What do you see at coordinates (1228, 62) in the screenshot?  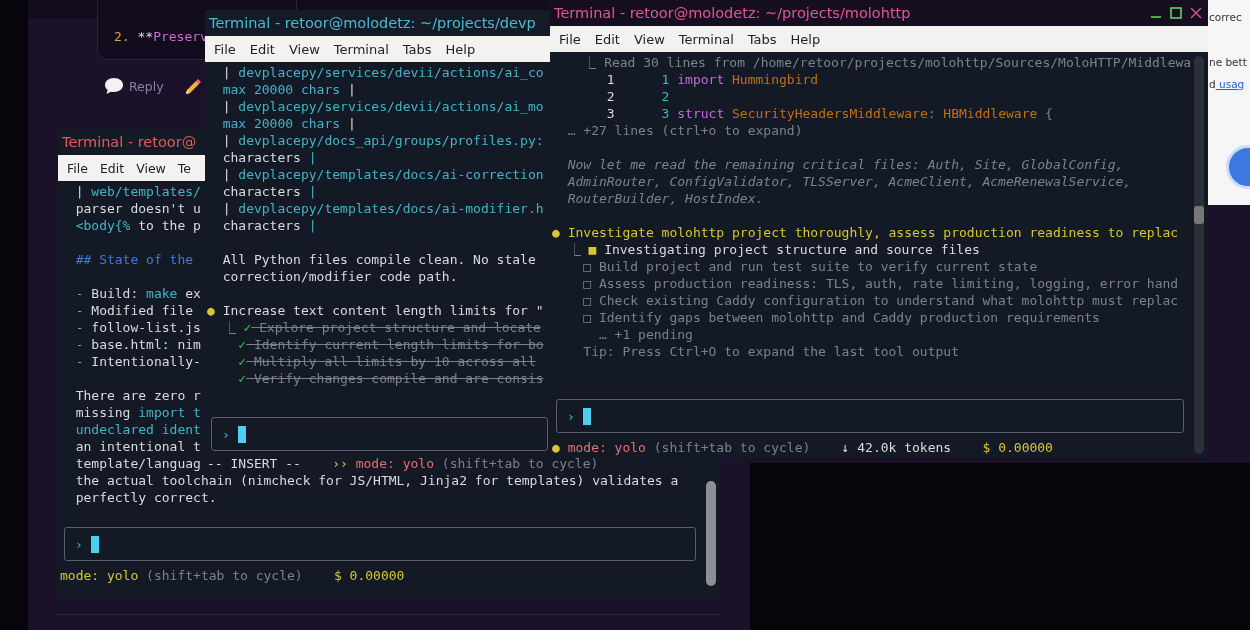 I see `page-text: ne bett` at bounding box center [1228, 62].